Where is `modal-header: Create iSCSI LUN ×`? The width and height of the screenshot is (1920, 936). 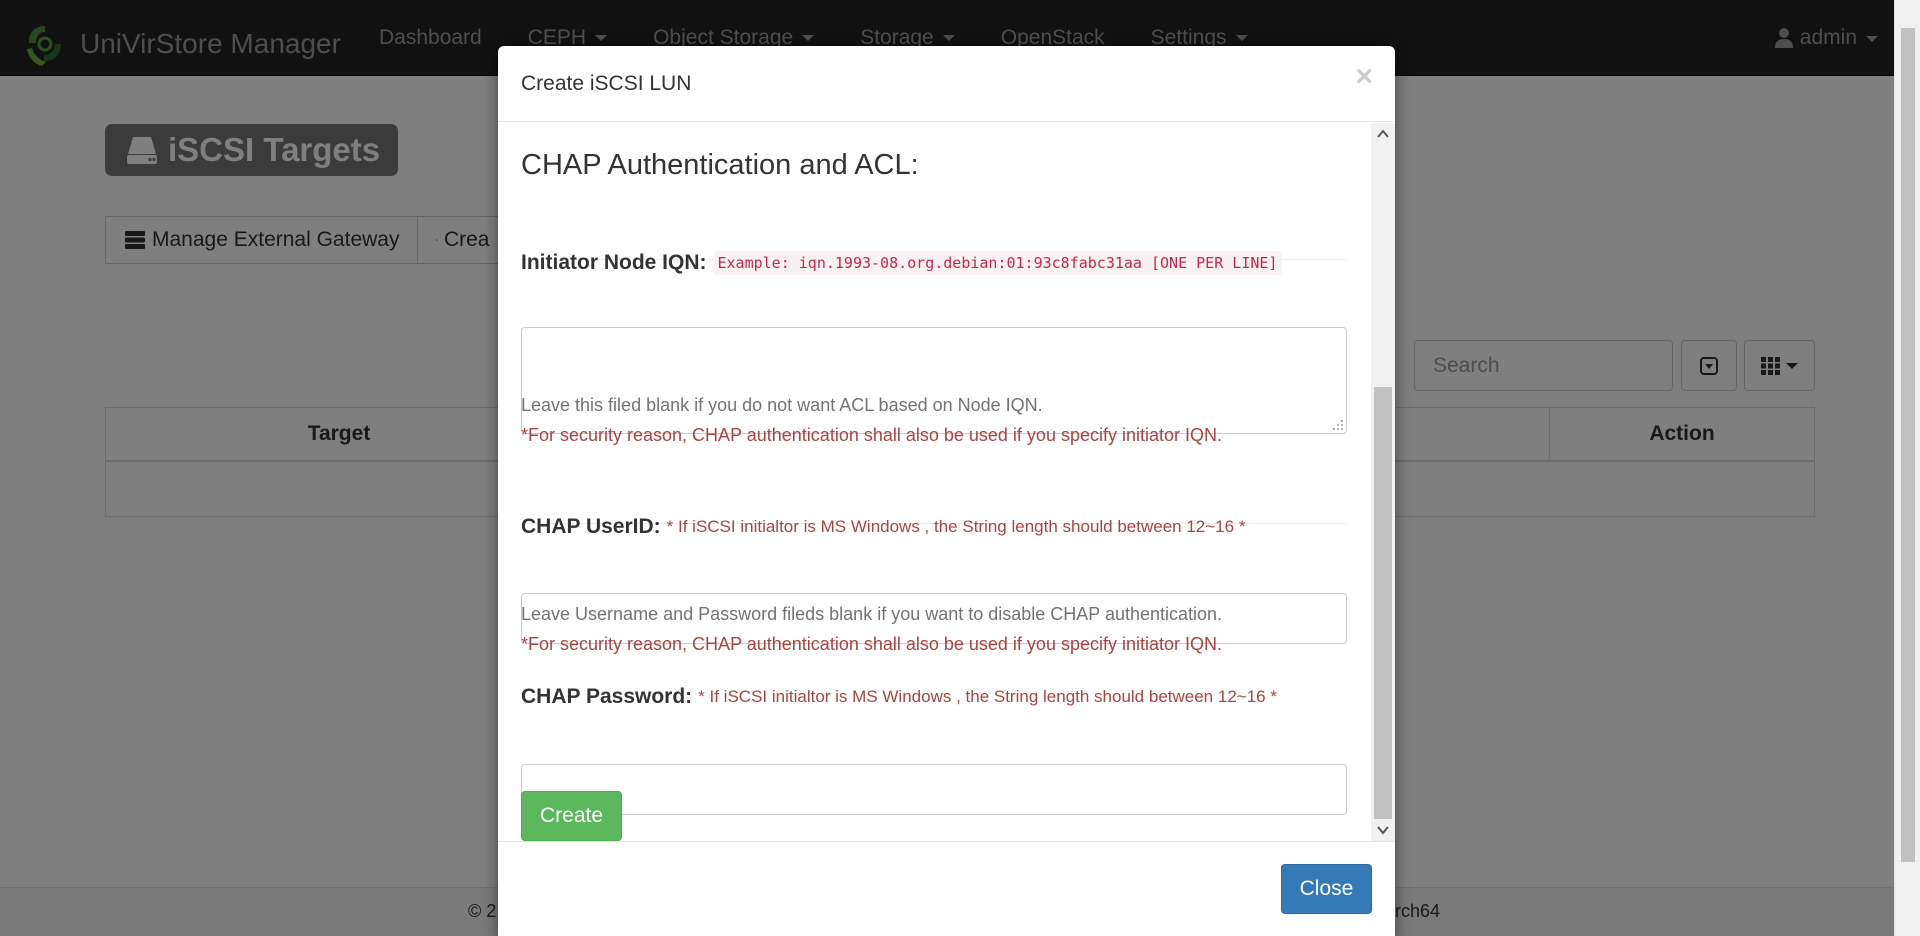 modal-header: Create iSCSI LUN × is located at coordinates (946, 84).